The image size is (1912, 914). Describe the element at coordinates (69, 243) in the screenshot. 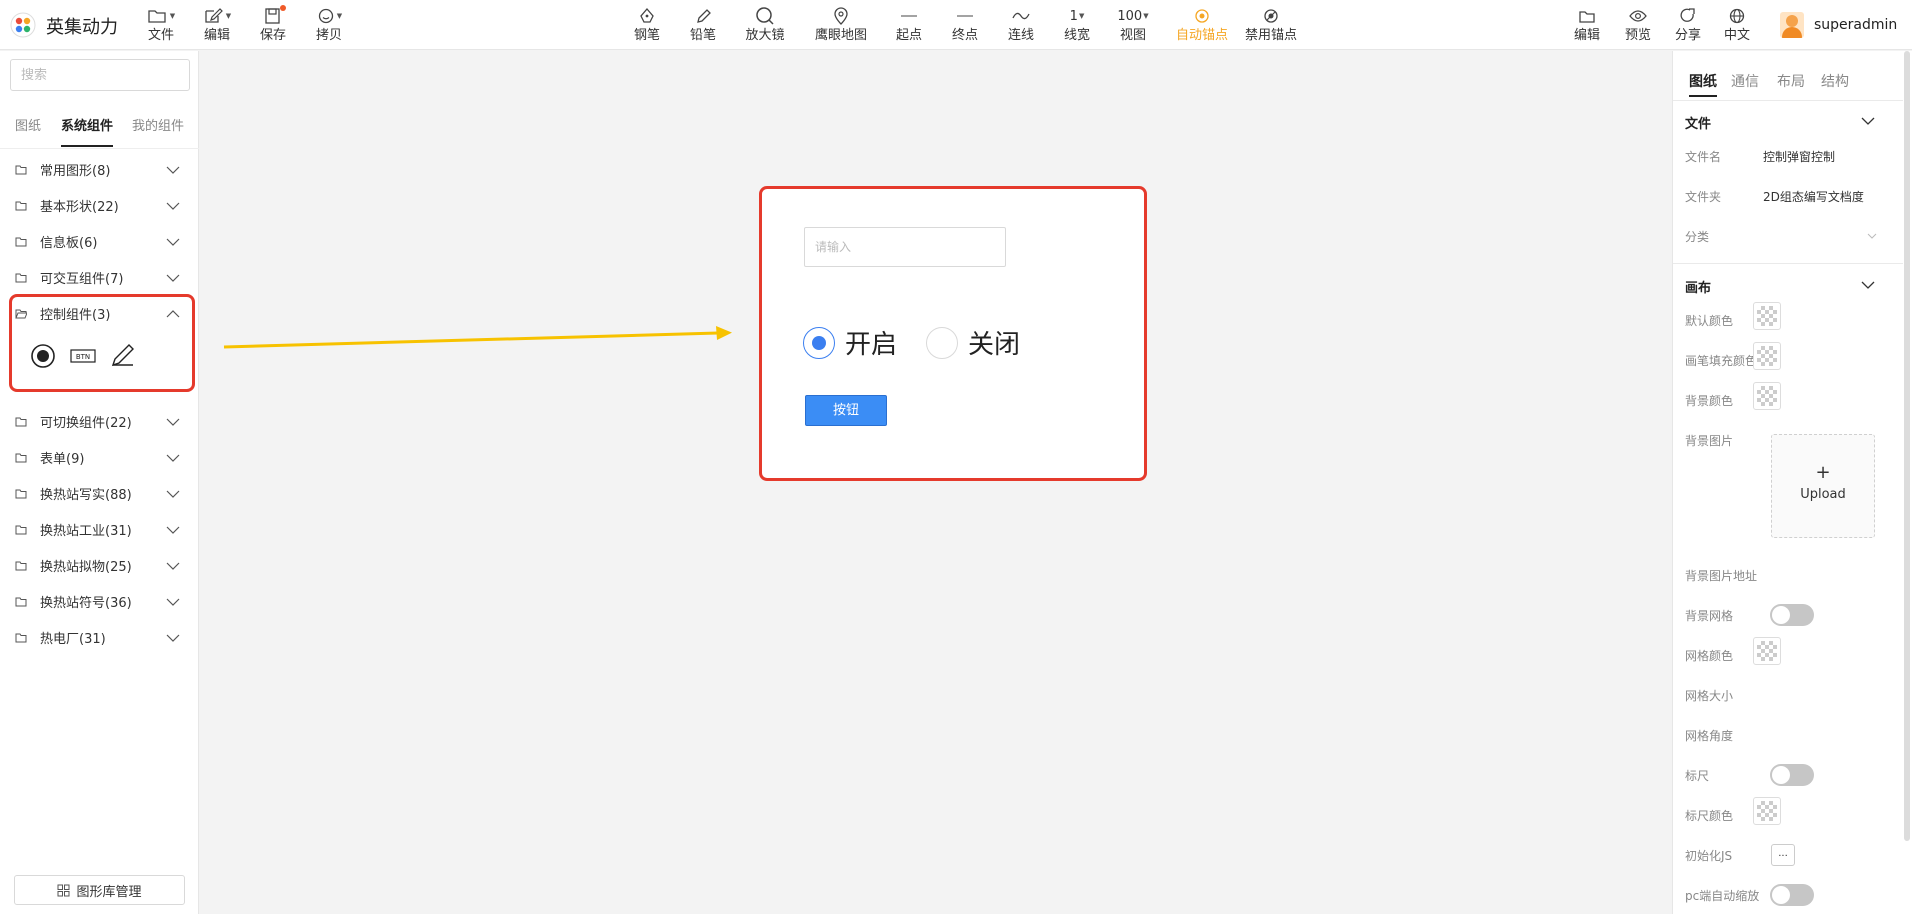

I see `category-label: 信息板(6)` at that location.